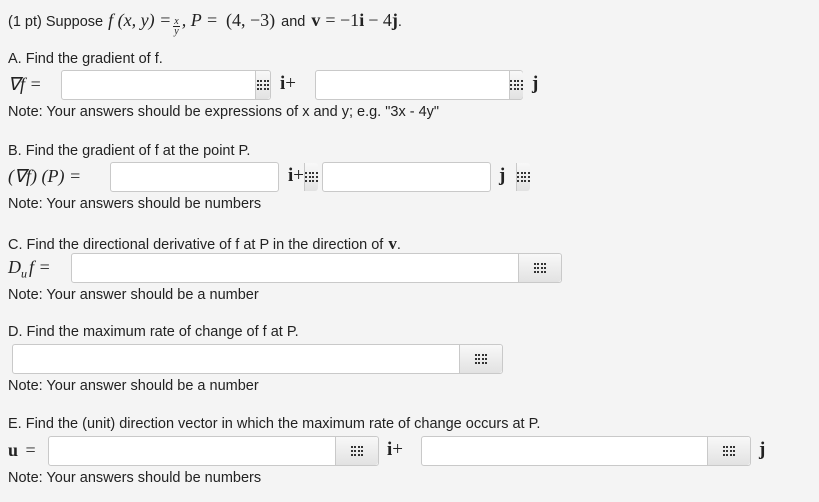 Image resolution: width=819 pixels, height=502 pixels. What do you see at coordinates (342, 20) in the screenshot?
I see `vector-v-eq: = −1` at bounding box center [342, 20].